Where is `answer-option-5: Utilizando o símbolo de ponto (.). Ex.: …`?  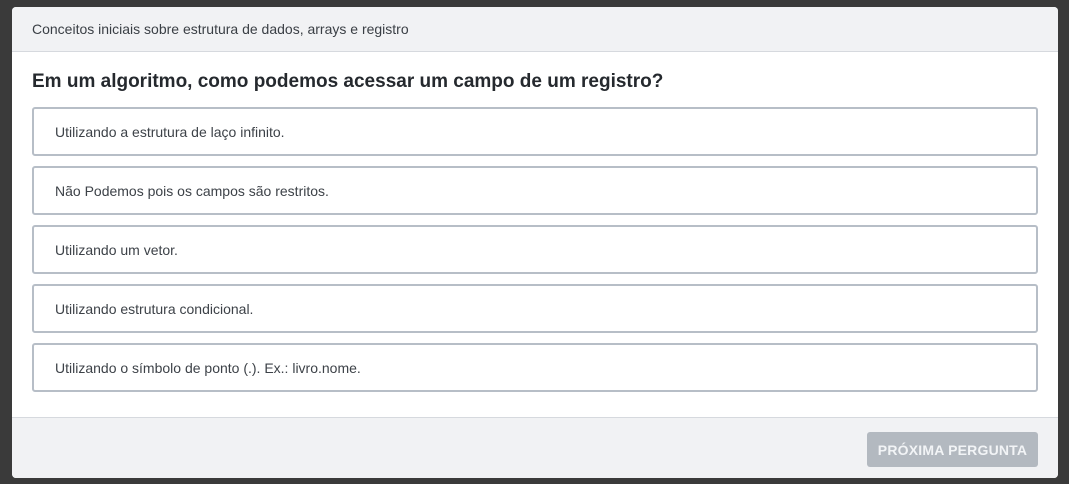
answer-option-5: Utilizando o símbolo de ponto (.). Ex.: … is located at coordinates (535, 367).